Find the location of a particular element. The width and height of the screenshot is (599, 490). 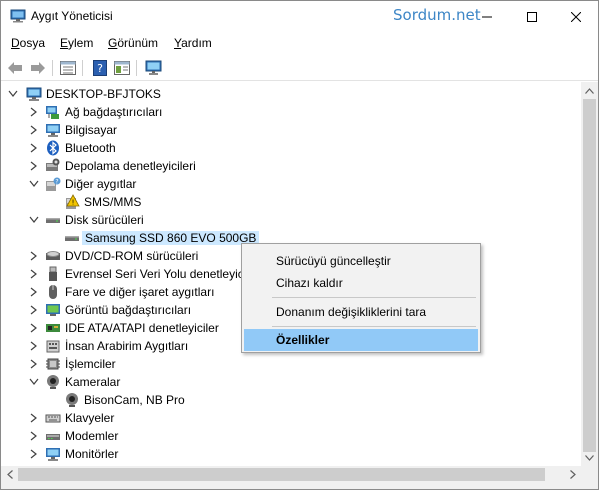

tree-node: Klavyeler is located at coordinates (291, 418).